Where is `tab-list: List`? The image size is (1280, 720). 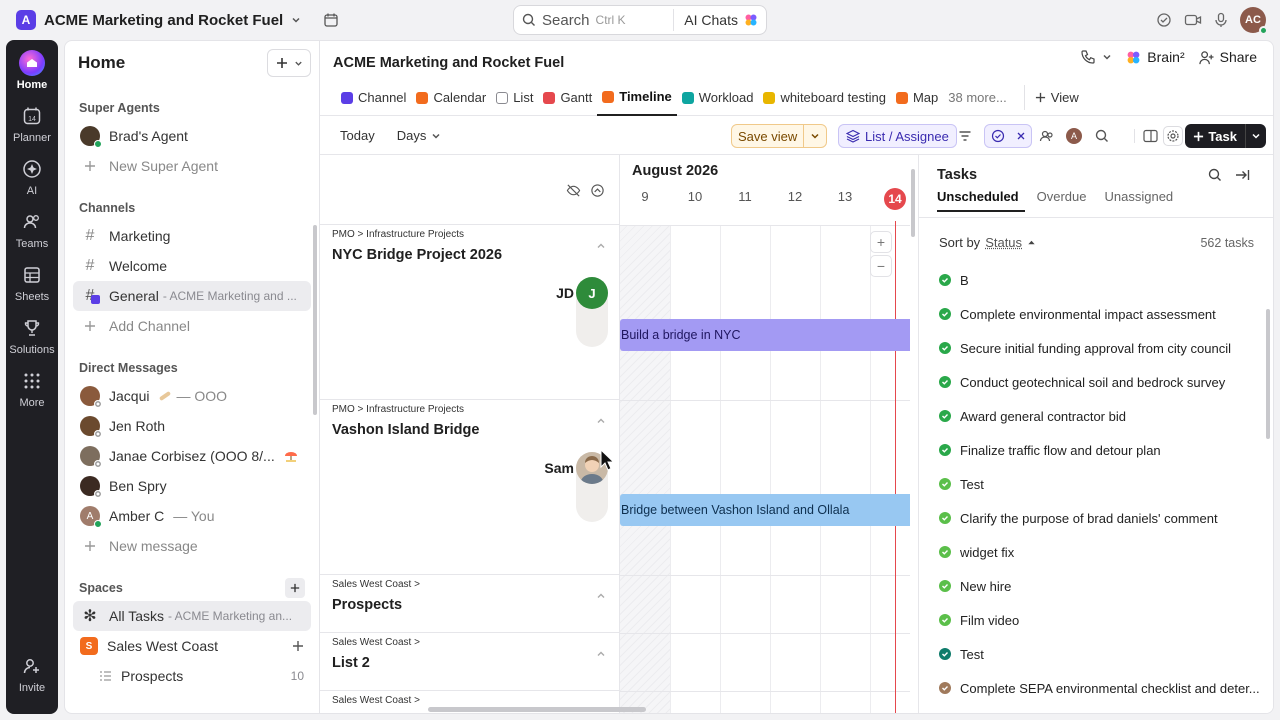
tab-list: List is located at coordinates (514, 97).